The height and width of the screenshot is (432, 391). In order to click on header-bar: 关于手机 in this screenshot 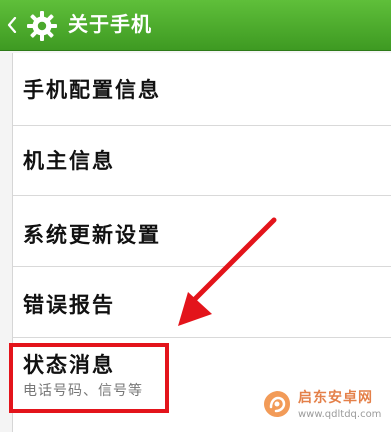, I will do `click(195, 25)`.